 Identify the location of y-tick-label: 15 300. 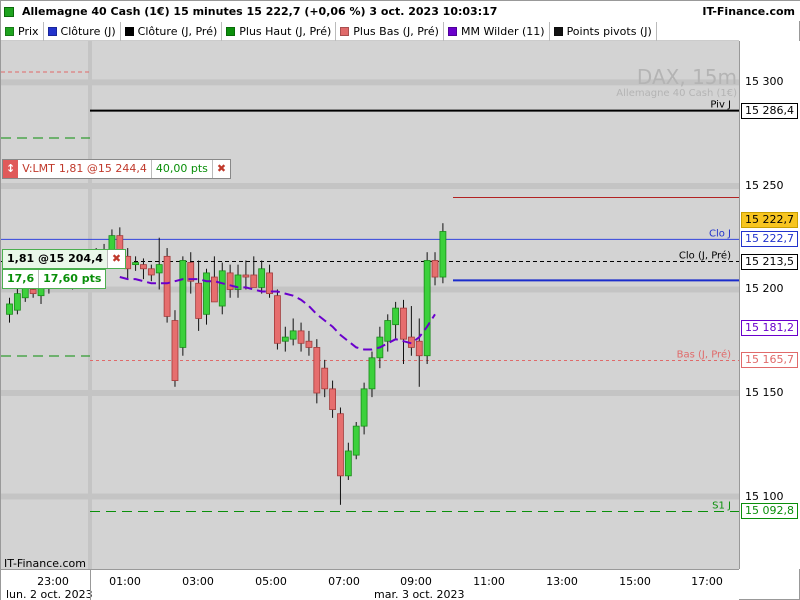
(764, 82).